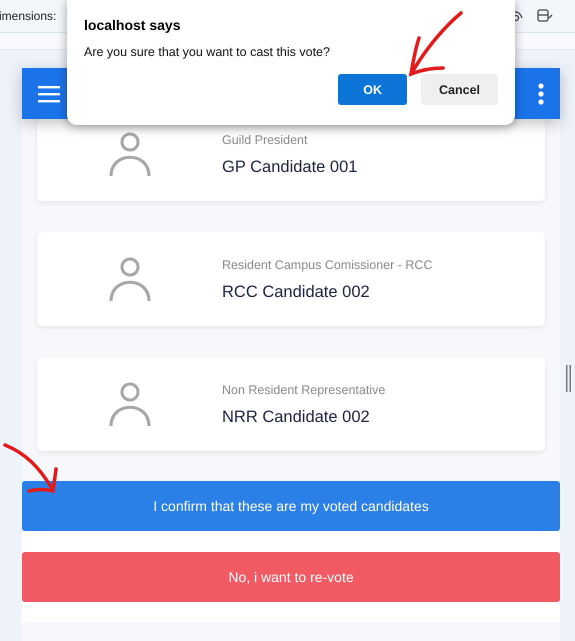 The width and height of the screenshot is (575, 641). I want to click on menu-icon, so click(49, 93).